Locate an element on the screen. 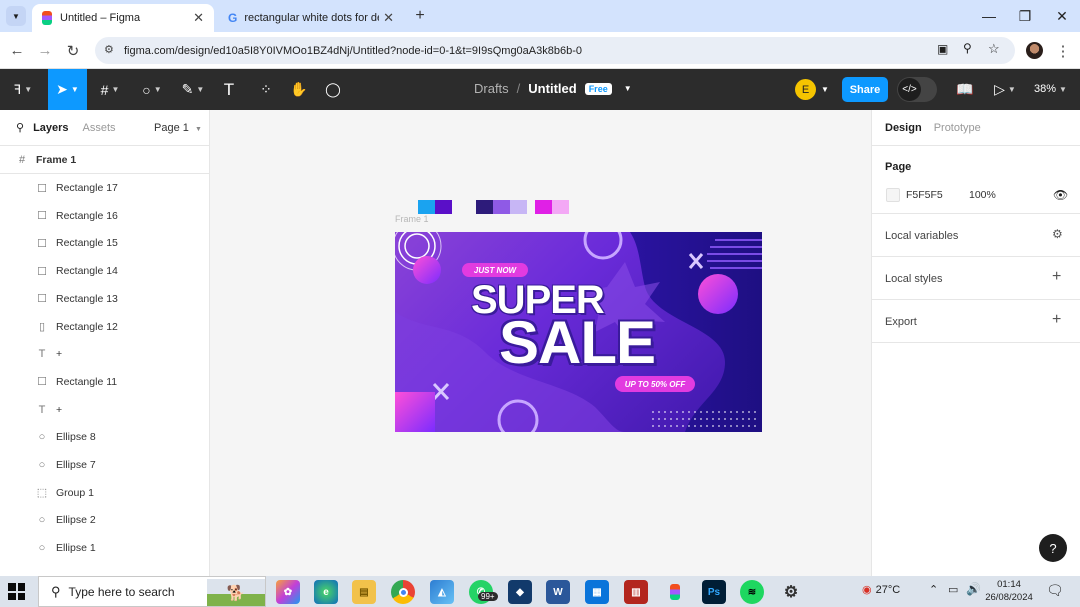  frame-tool-icon: # ▼ is located at coordinates (110, 89).